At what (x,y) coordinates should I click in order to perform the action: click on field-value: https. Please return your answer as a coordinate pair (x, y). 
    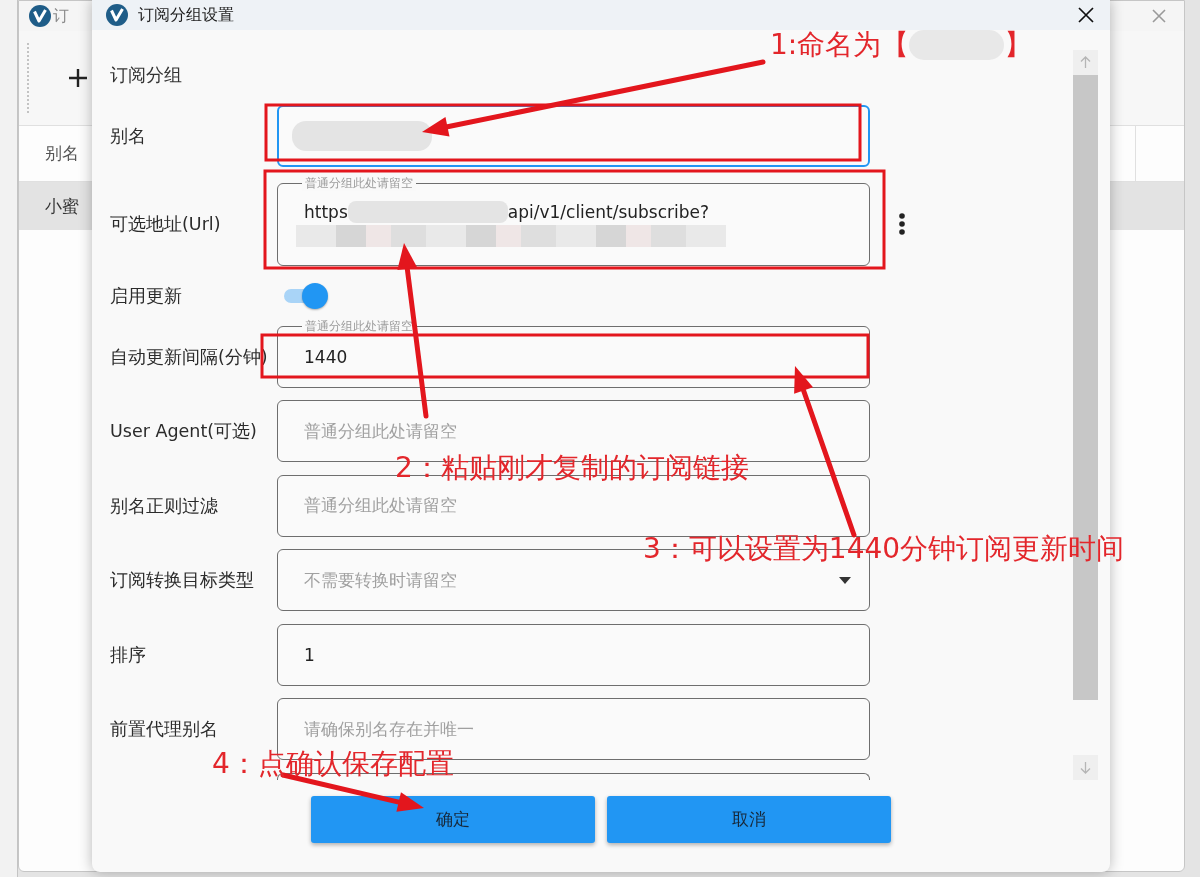
    Looking at the image, I should click on (326, 212).